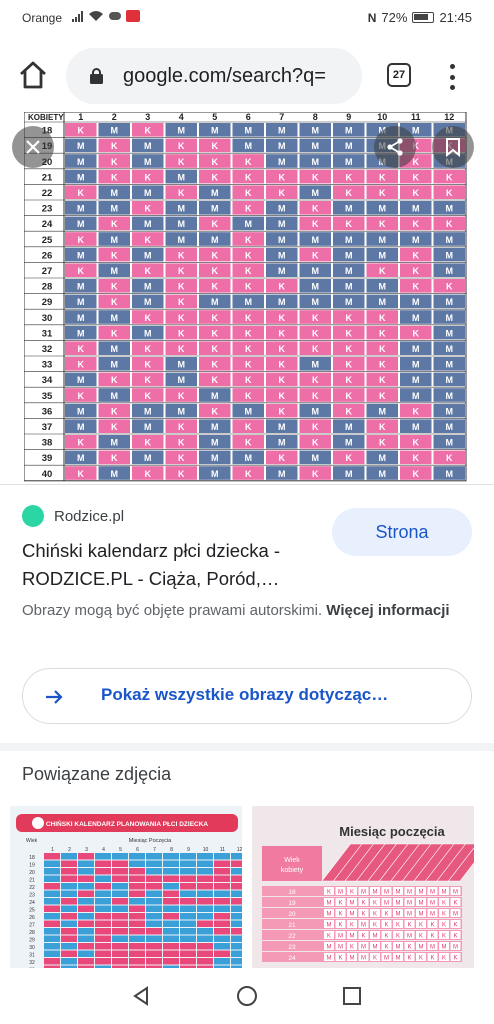 The image size is (494, 1024). What do you see at coordinates (399, 75) in the screenshot?
I see `tab-switcher-icon: 27` at bounding box center [399, 75].